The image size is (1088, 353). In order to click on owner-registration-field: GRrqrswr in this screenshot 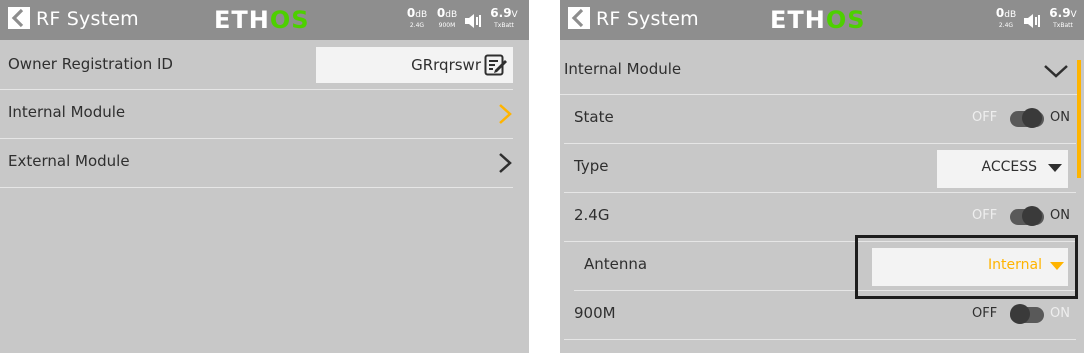, I will do `click(414, 65)`.